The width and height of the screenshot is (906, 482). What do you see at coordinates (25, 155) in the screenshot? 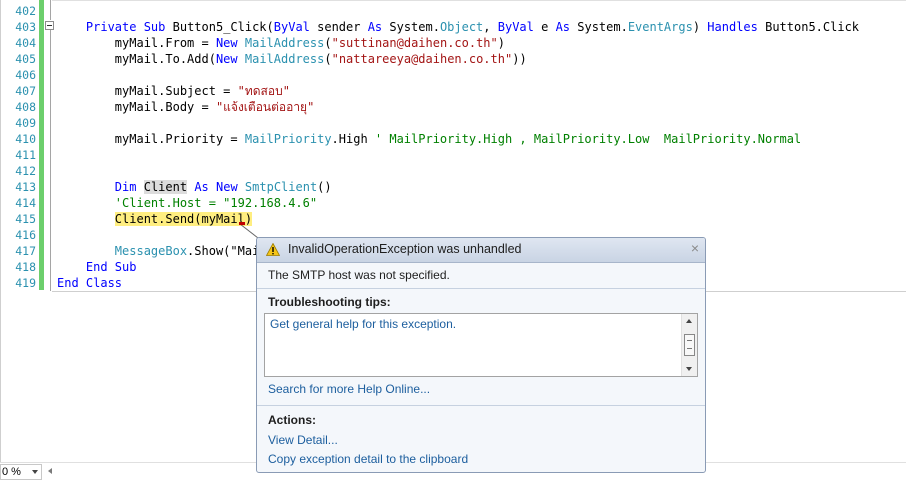
I see `line-number: 411` at bounding box center [25, 155].